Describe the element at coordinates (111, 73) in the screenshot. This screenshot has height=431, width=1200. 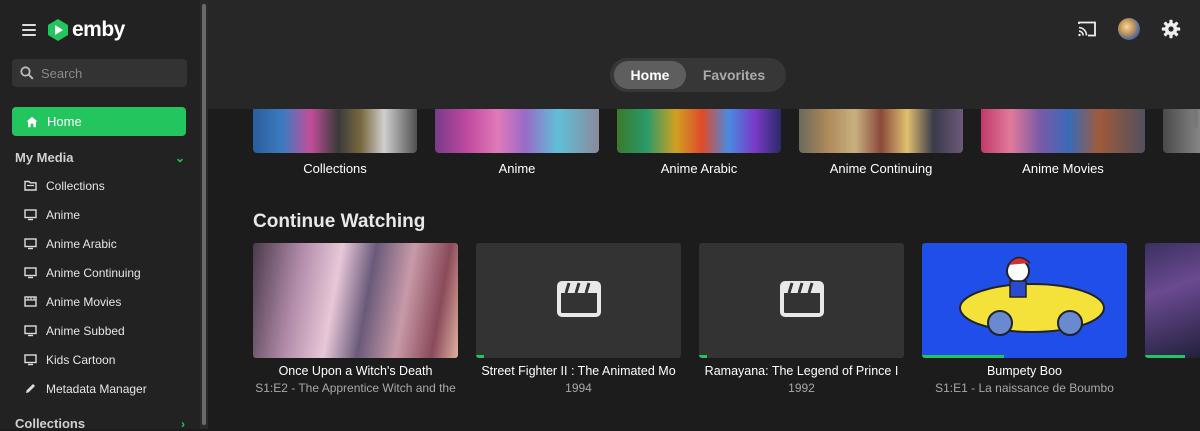
I see `search-input` at that location.